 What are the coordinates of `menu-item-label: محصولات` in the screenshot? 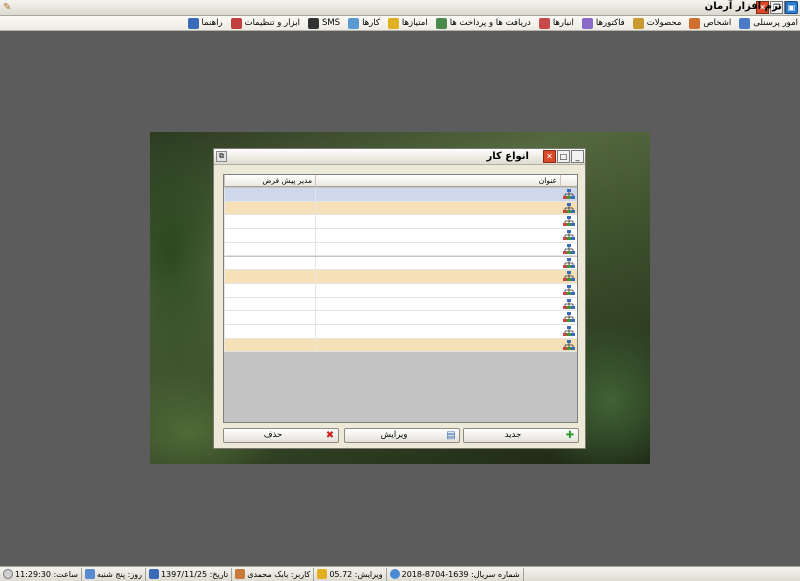 It's located at (664, 23).